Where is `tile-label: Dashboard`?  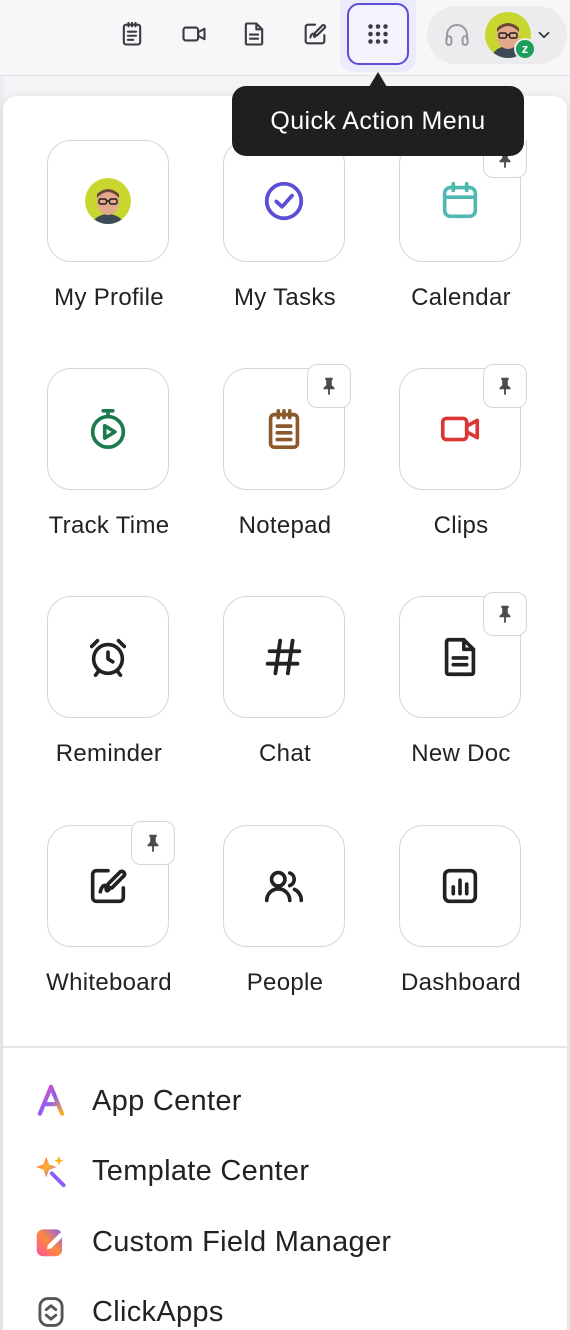 tile-label: Dashboard is located at coordinates (461, 982).